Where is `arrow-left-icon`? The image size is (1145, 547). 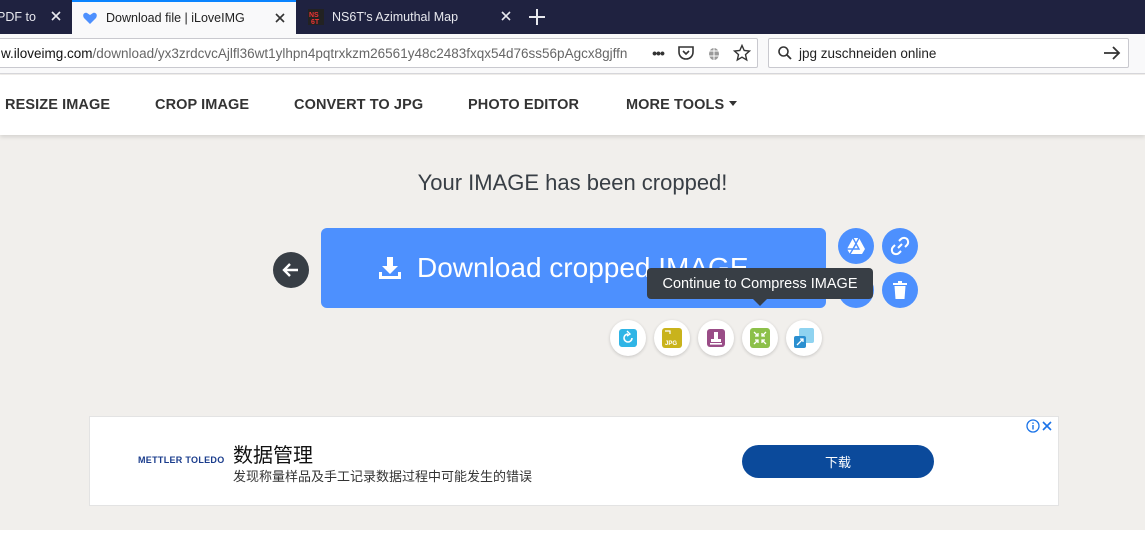 arrow-left-icon is located at coordinates (290, 270).